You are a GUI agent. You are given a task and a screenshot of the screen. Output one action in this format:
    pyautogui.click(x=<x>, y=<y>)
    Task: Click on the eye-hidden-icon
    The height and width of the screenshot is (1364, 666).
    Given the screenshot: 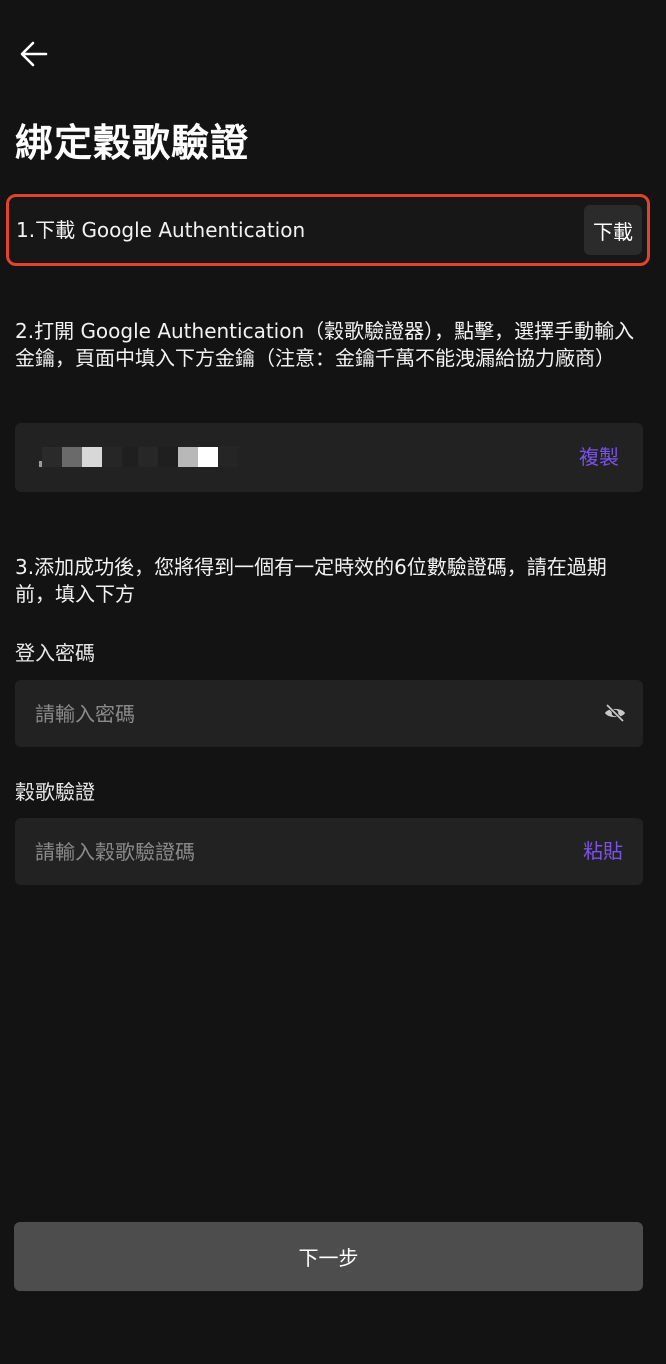 What is the action you would take?
    pyautogui.click(x=615, y=713)
    